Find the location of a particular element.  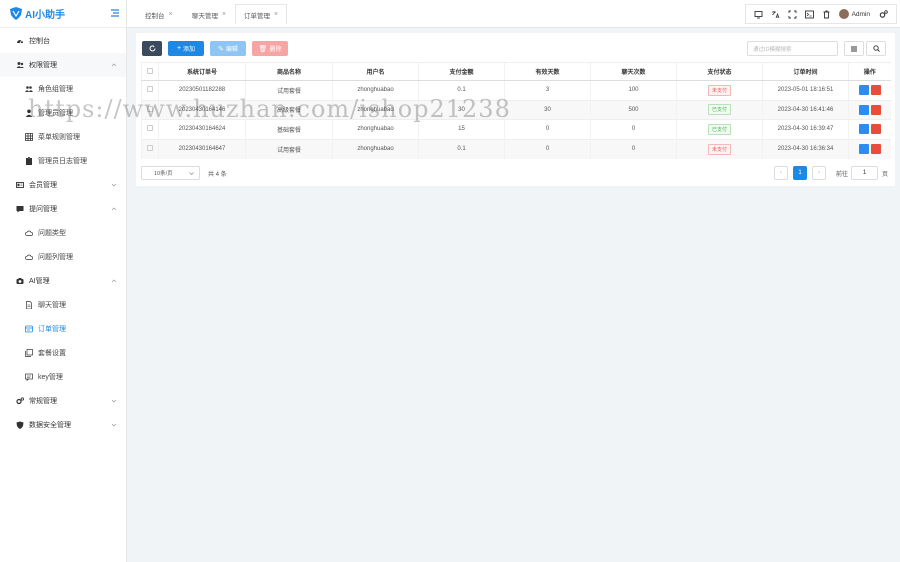

column-header: 支付状态 is located at coordinates (719, 71).